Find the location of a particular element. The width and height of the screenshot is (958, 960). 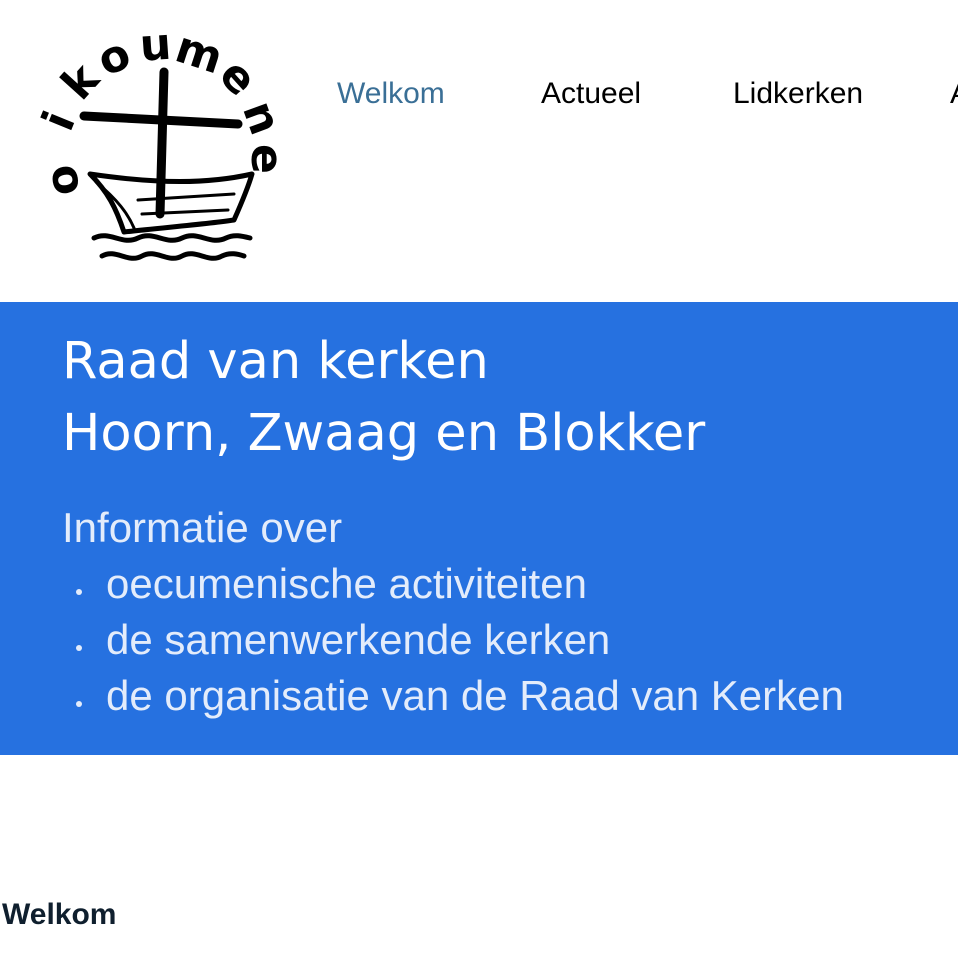

list-item-text: de samenwerkende kerken is located at coordinates (358, 639).